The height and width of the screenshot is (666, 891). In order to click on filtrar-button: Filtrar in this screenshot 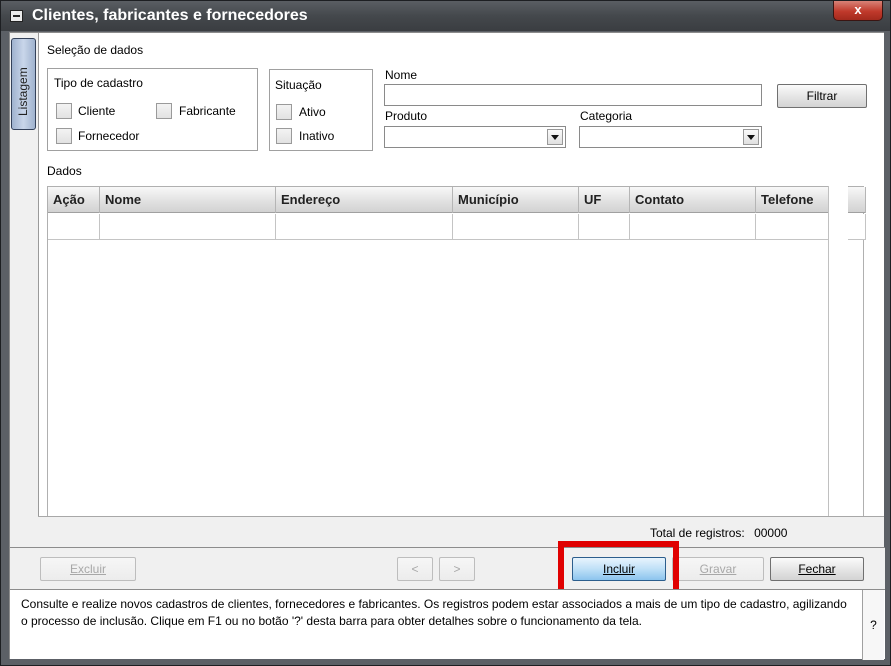, I will do `click(822, 96)`.